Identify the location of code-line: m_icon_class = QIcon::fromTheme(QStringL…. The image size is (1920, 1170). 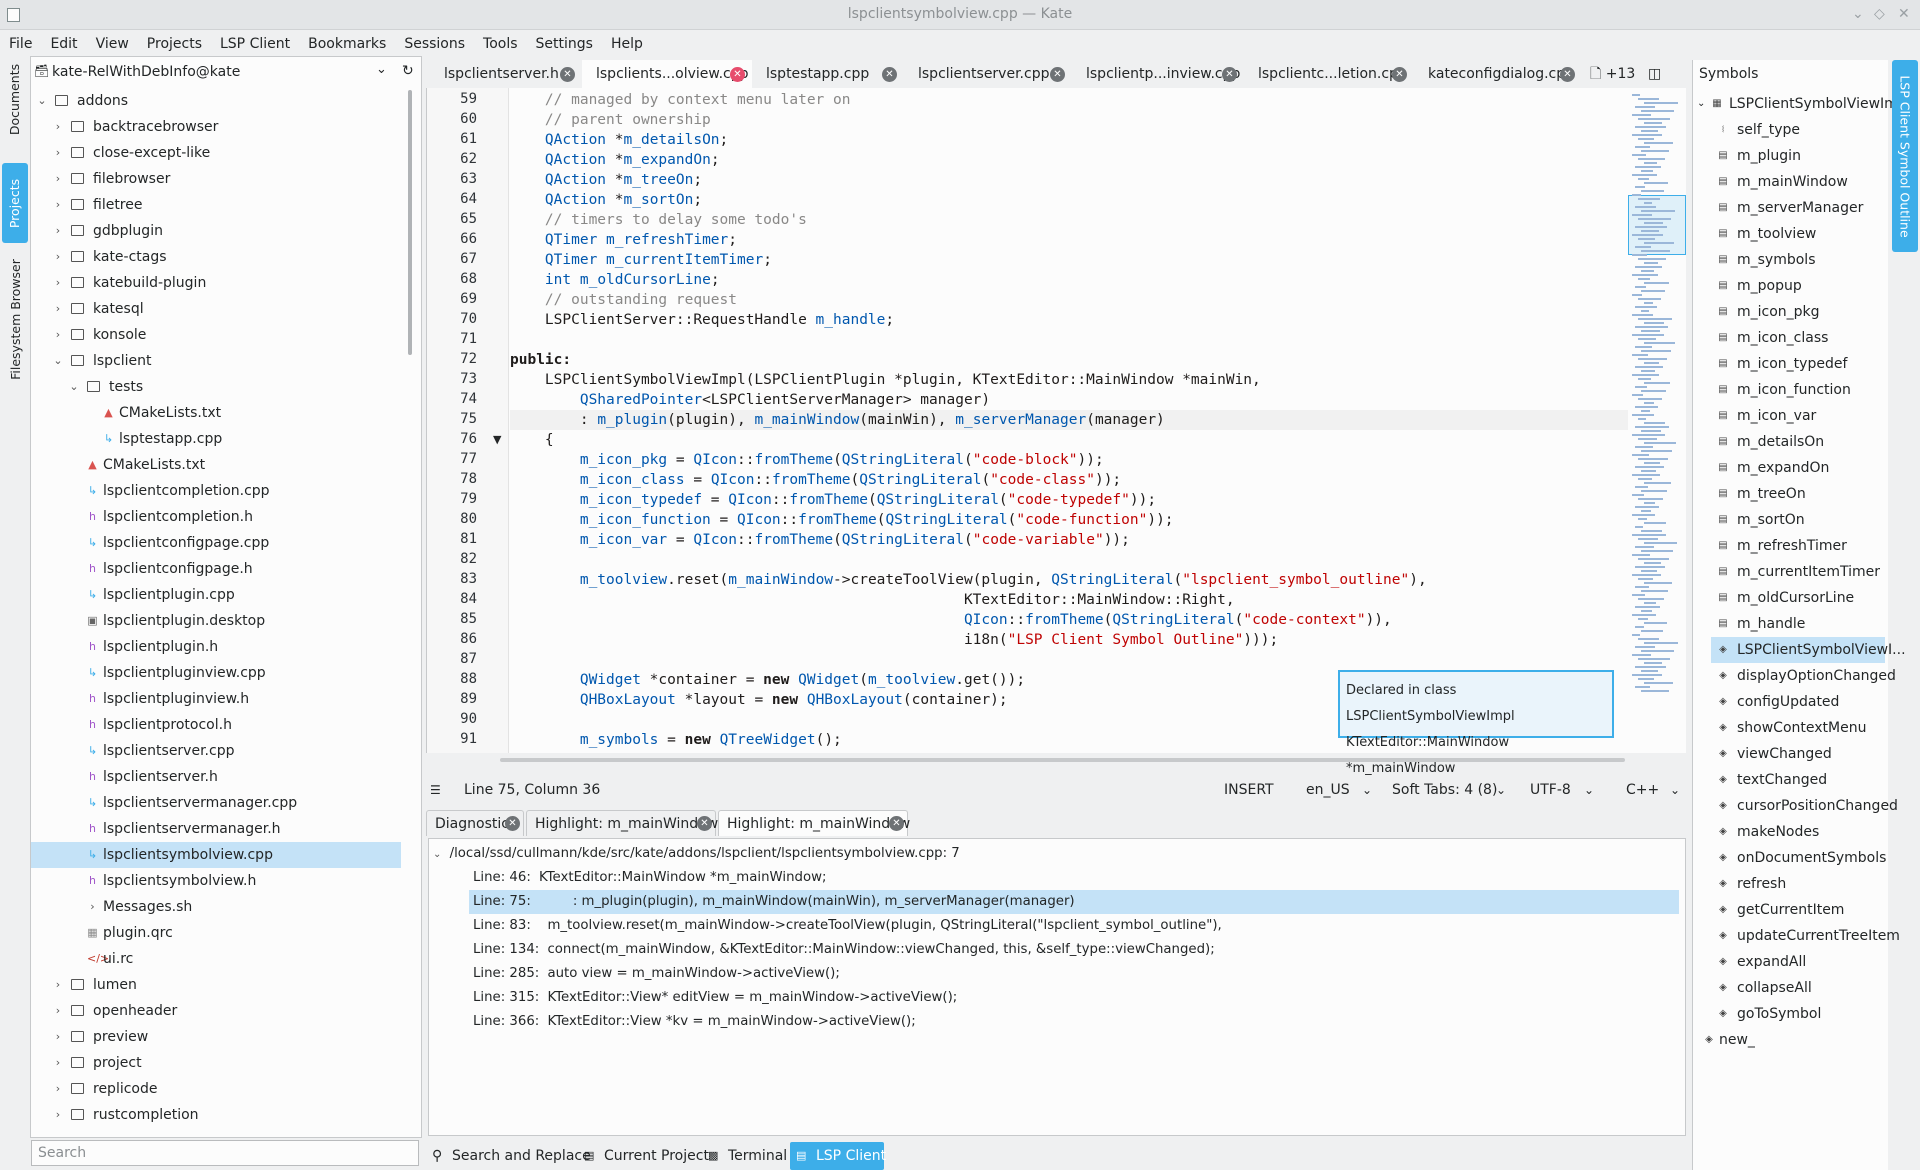
(815, 480).